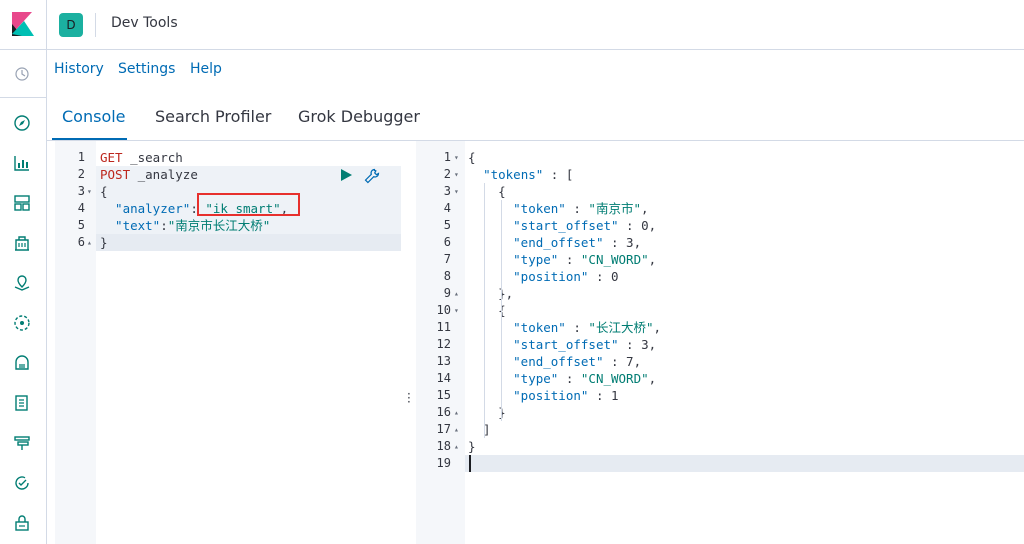  Describe the element at coordinates (479, 429) in the screenshot. I see `code-line: ]` at that location.